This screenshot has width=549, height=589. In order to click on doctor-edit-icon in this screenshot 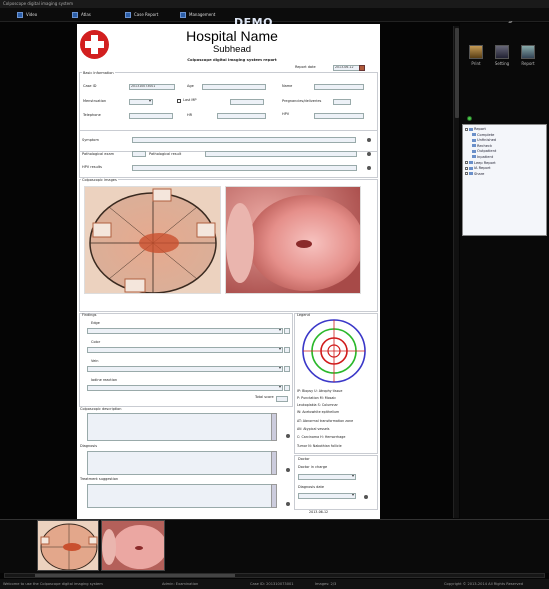, I will do `click(366, 497)`.